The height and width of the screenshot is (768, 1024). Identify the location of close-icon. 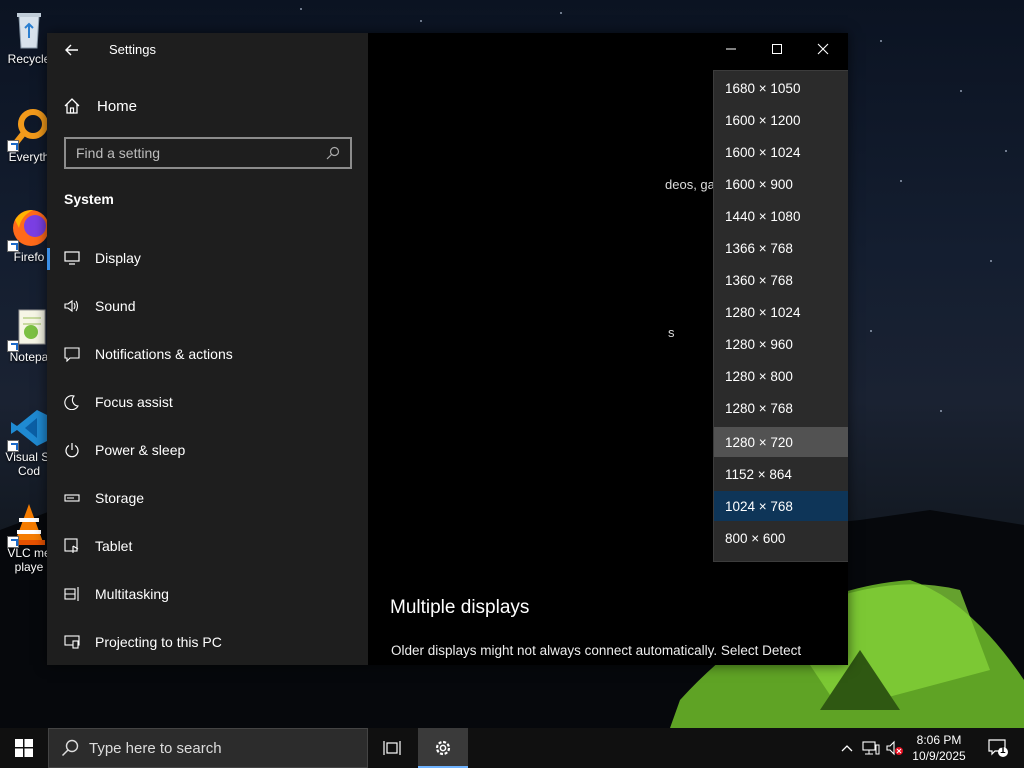
(823, 49).